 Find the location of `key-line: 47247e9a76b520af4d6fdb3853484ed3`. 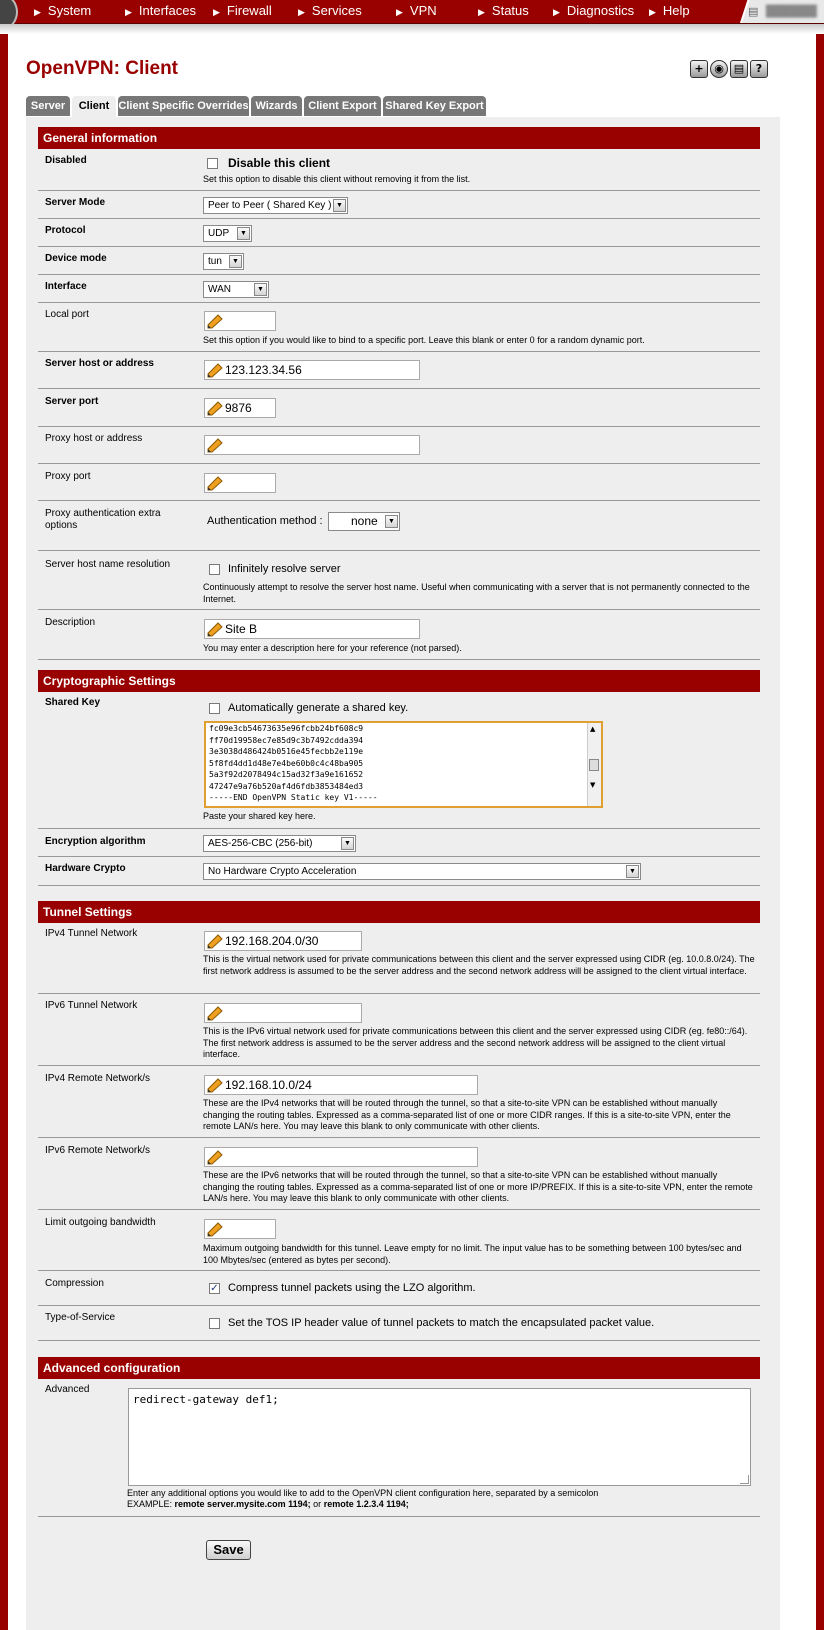

key-line: 47247e9a76b520af4d6fdb3853484ed3 is located at coordinates (286, 786).